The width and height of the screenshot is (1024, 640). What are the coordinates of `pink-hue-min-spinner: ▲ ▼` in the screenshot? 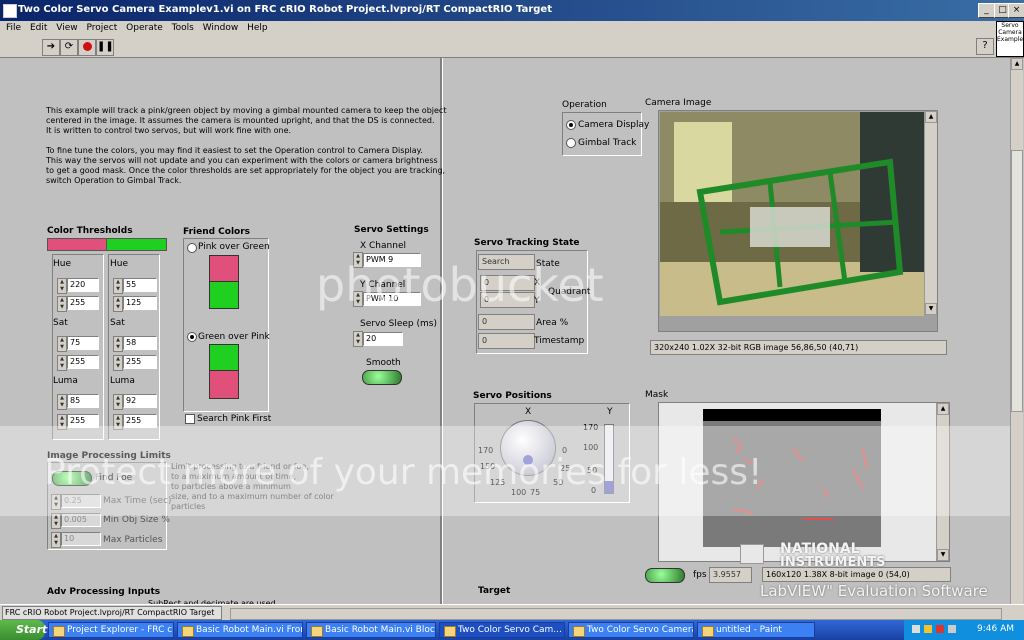 It's located at (62, 286).